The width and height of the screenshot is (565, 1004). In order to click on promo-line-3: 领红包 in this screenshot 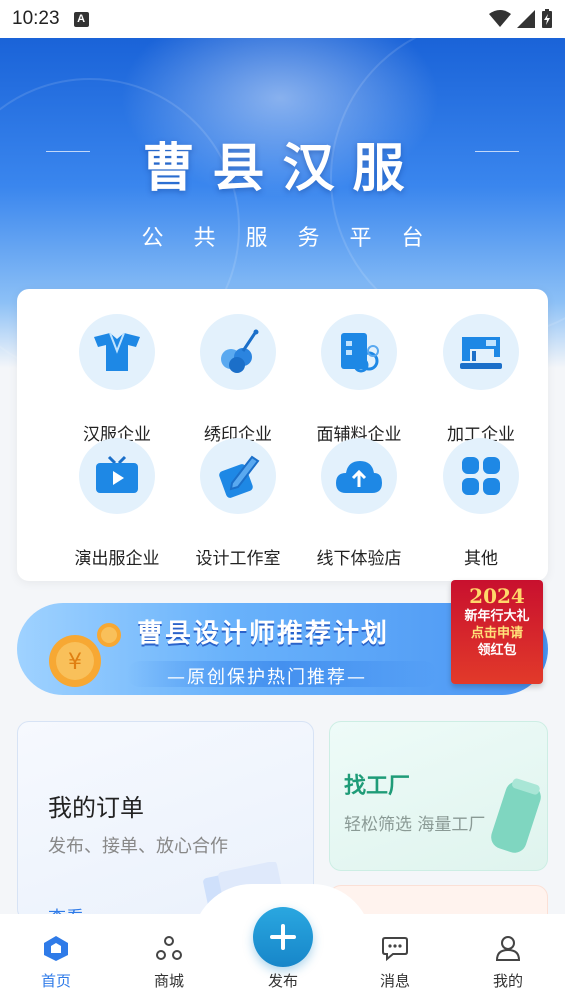, I will do `click(497, 650)`.